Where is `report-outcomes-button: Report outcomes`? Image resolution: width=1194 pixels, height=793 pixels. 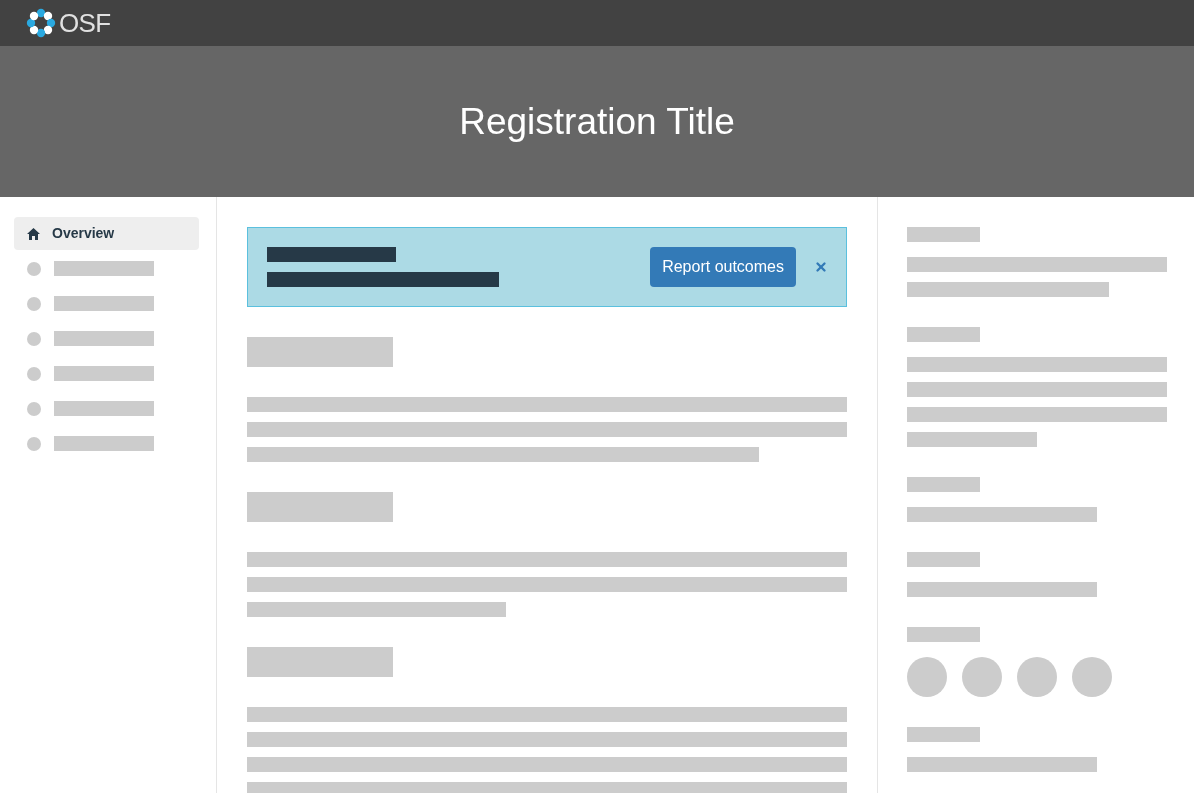 report-outcomes-button: Report outcomes is located at coordinates (723, 267).